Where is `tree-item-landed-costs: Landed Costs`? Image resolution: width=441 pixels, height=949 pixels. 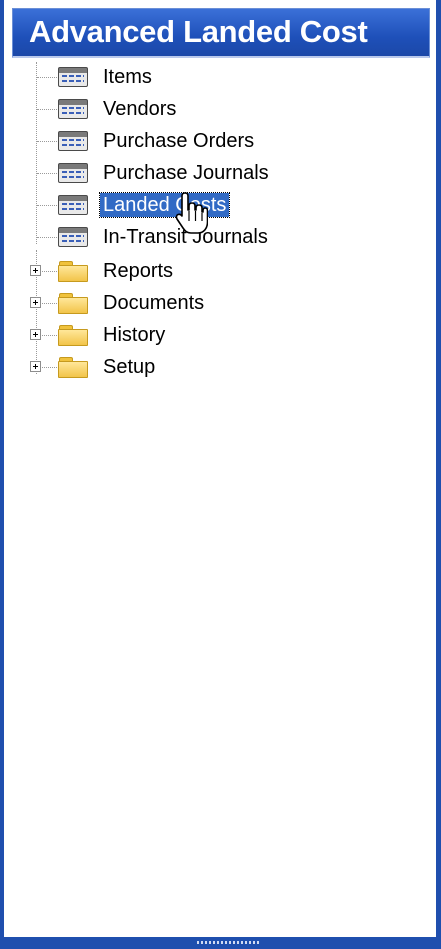 tree-item-landed-costs: Landed Costs is located at coordinates (214, 205).